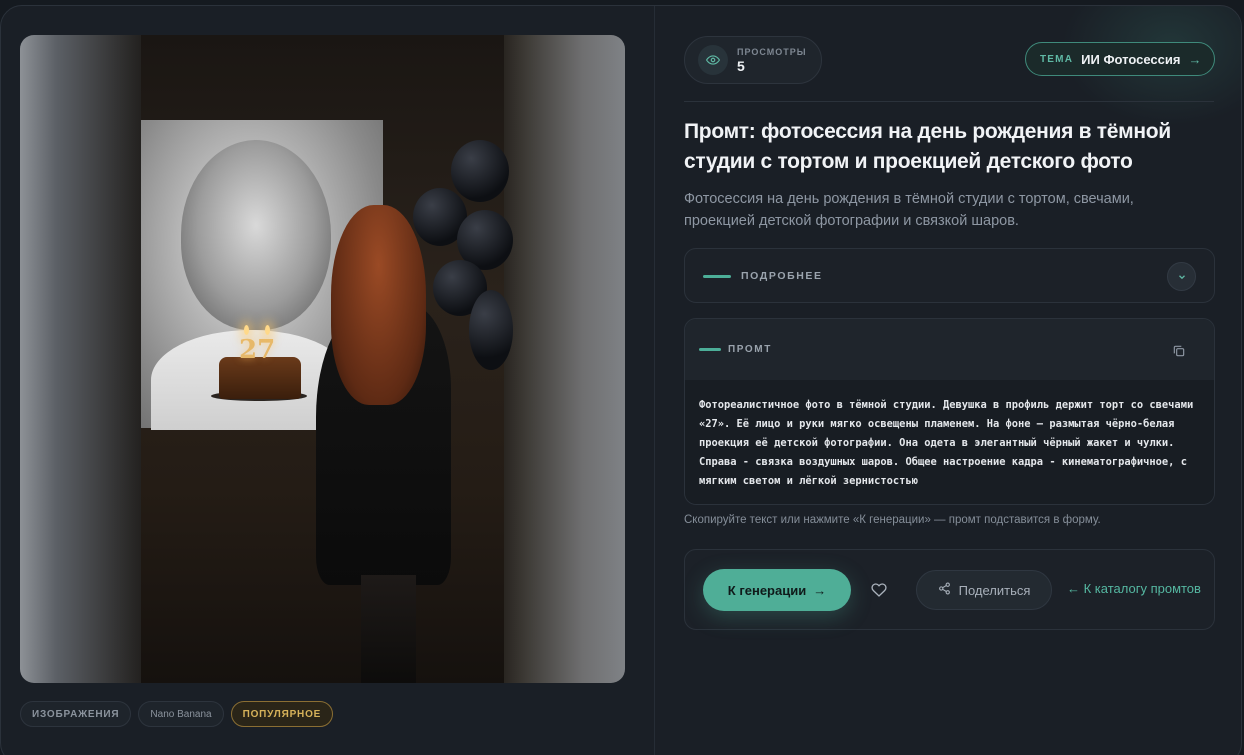  Describe the element at coordinates (782, 276) in the screenshot. I see `details-label: ПОДРОБНЕЕ` at that location.